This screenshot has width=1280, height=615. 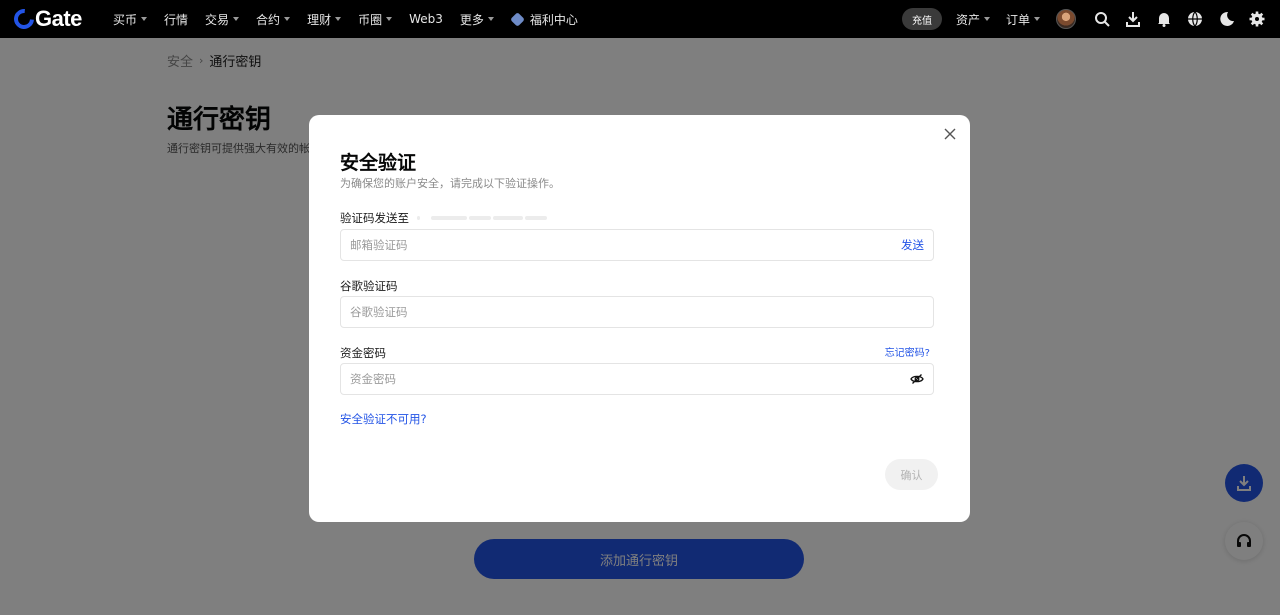 What do you see at coordinates (217, 19) in the screenshot?
I see `nav-label: 交易` at bounding box center [217, 19].